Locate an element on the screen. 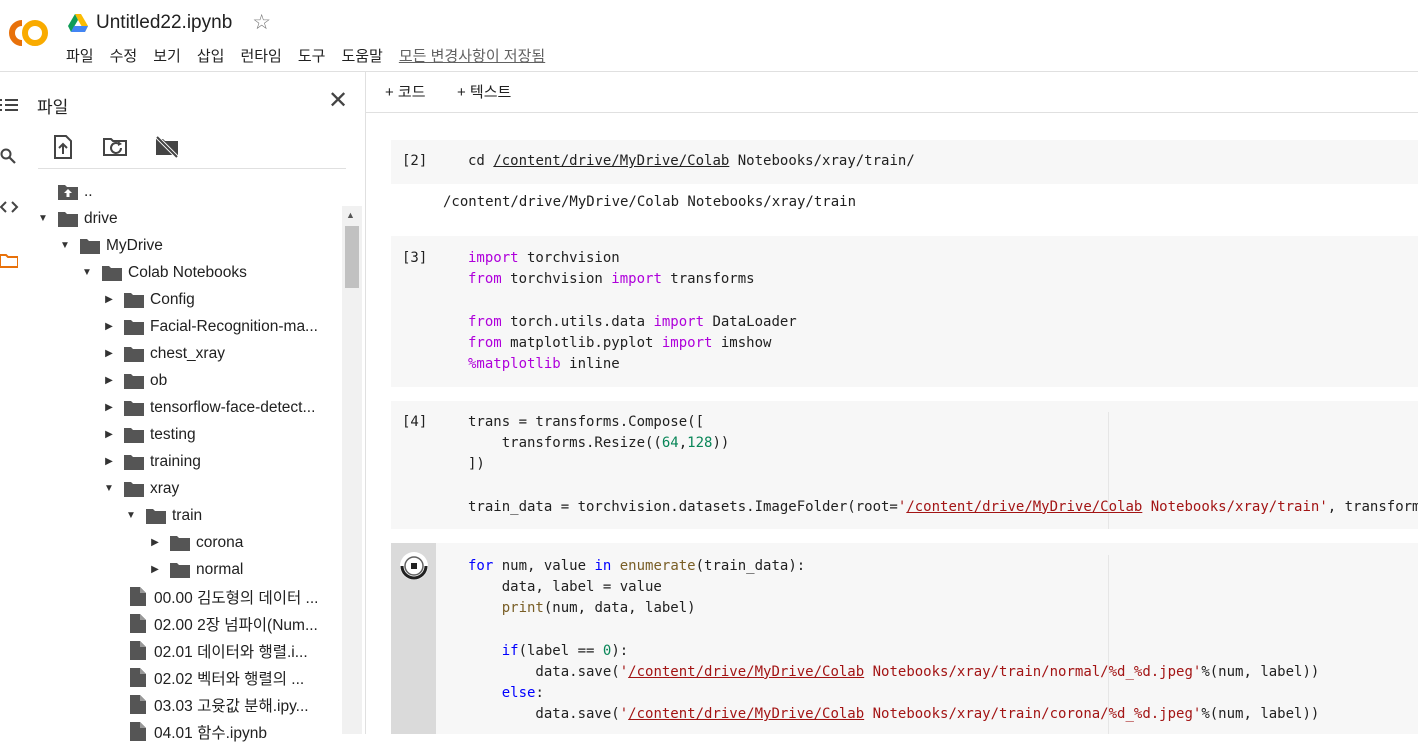 This screenshot has width=1418, height=745. save-status-link: 모든 변경사항이 저장됨 is located at coordinates (472, 55).